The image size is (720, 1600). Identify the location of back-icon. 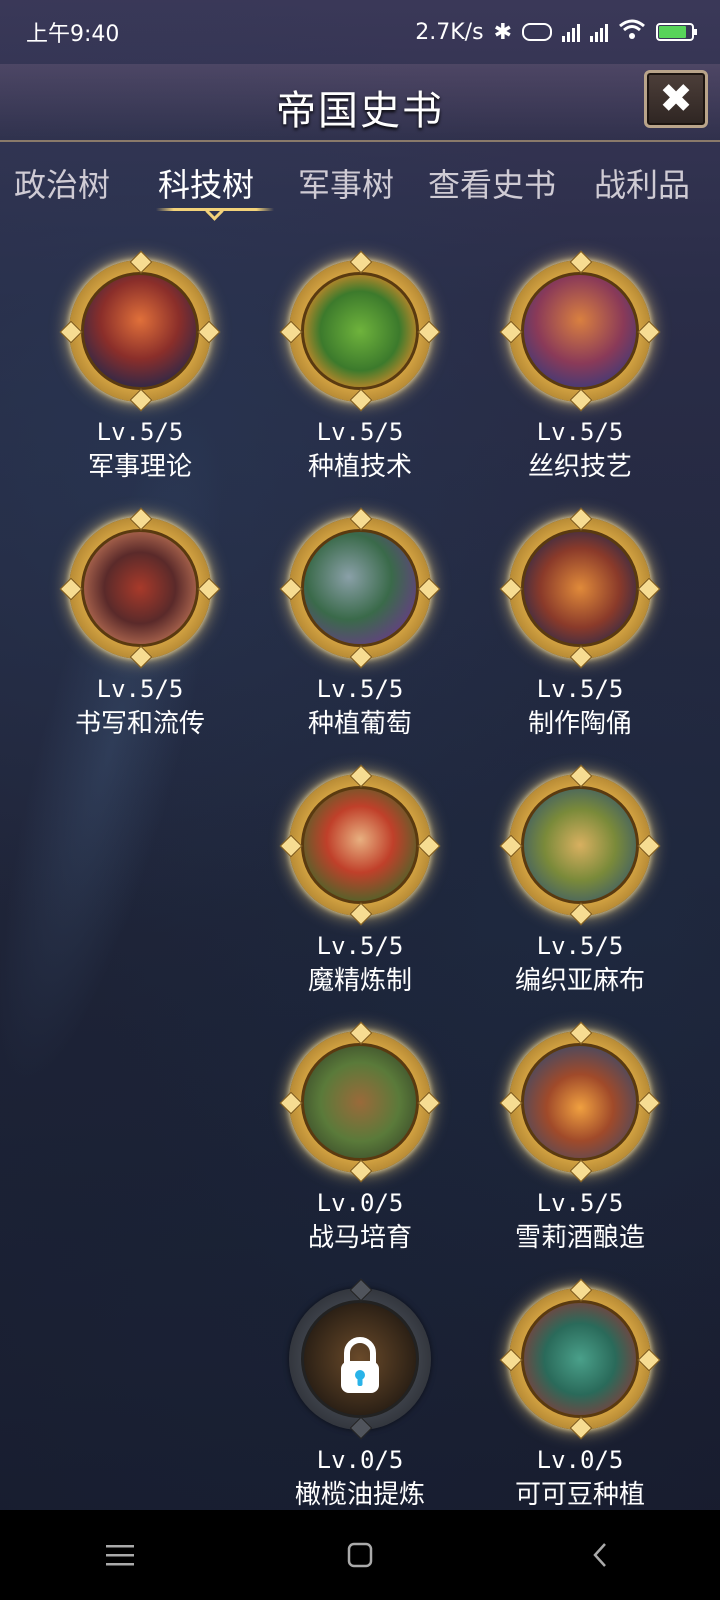
(599, 1555).